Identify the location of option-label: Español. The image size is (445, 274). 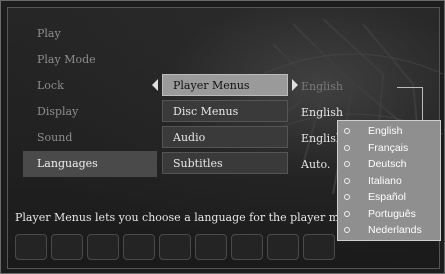
(387, 197).